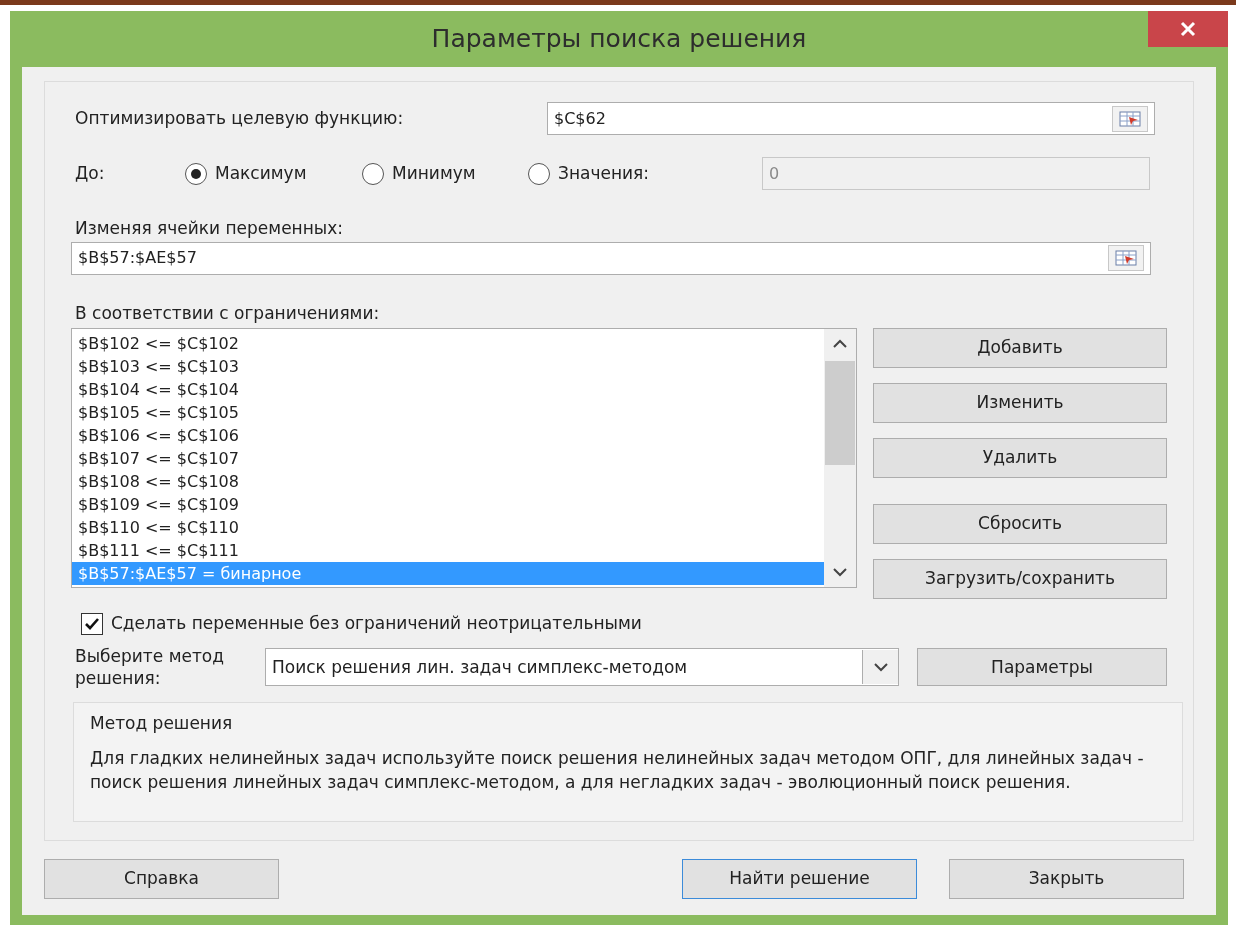  I want to click on checkbox, so click(92, 623).